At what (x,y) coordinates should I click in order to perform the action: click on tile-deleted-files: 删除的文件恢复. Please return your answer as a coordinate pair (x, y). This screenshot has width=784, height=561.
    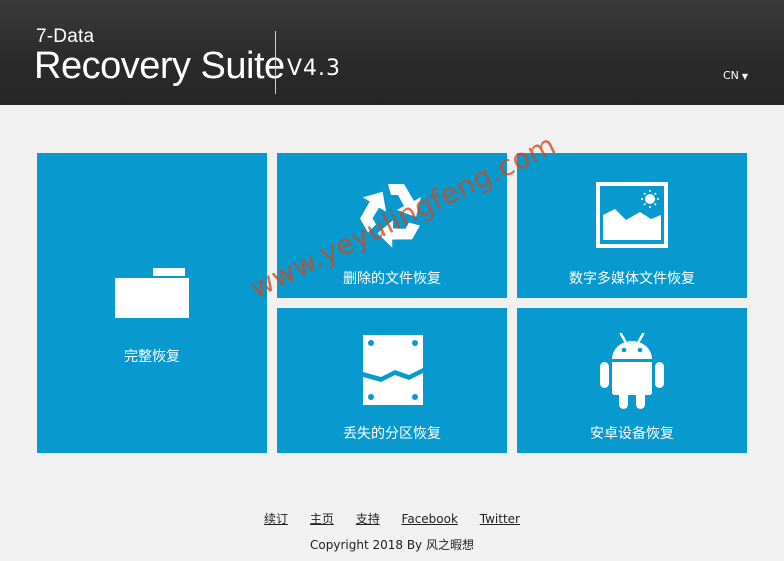
    Looking at the image, I should click on (392, 225).